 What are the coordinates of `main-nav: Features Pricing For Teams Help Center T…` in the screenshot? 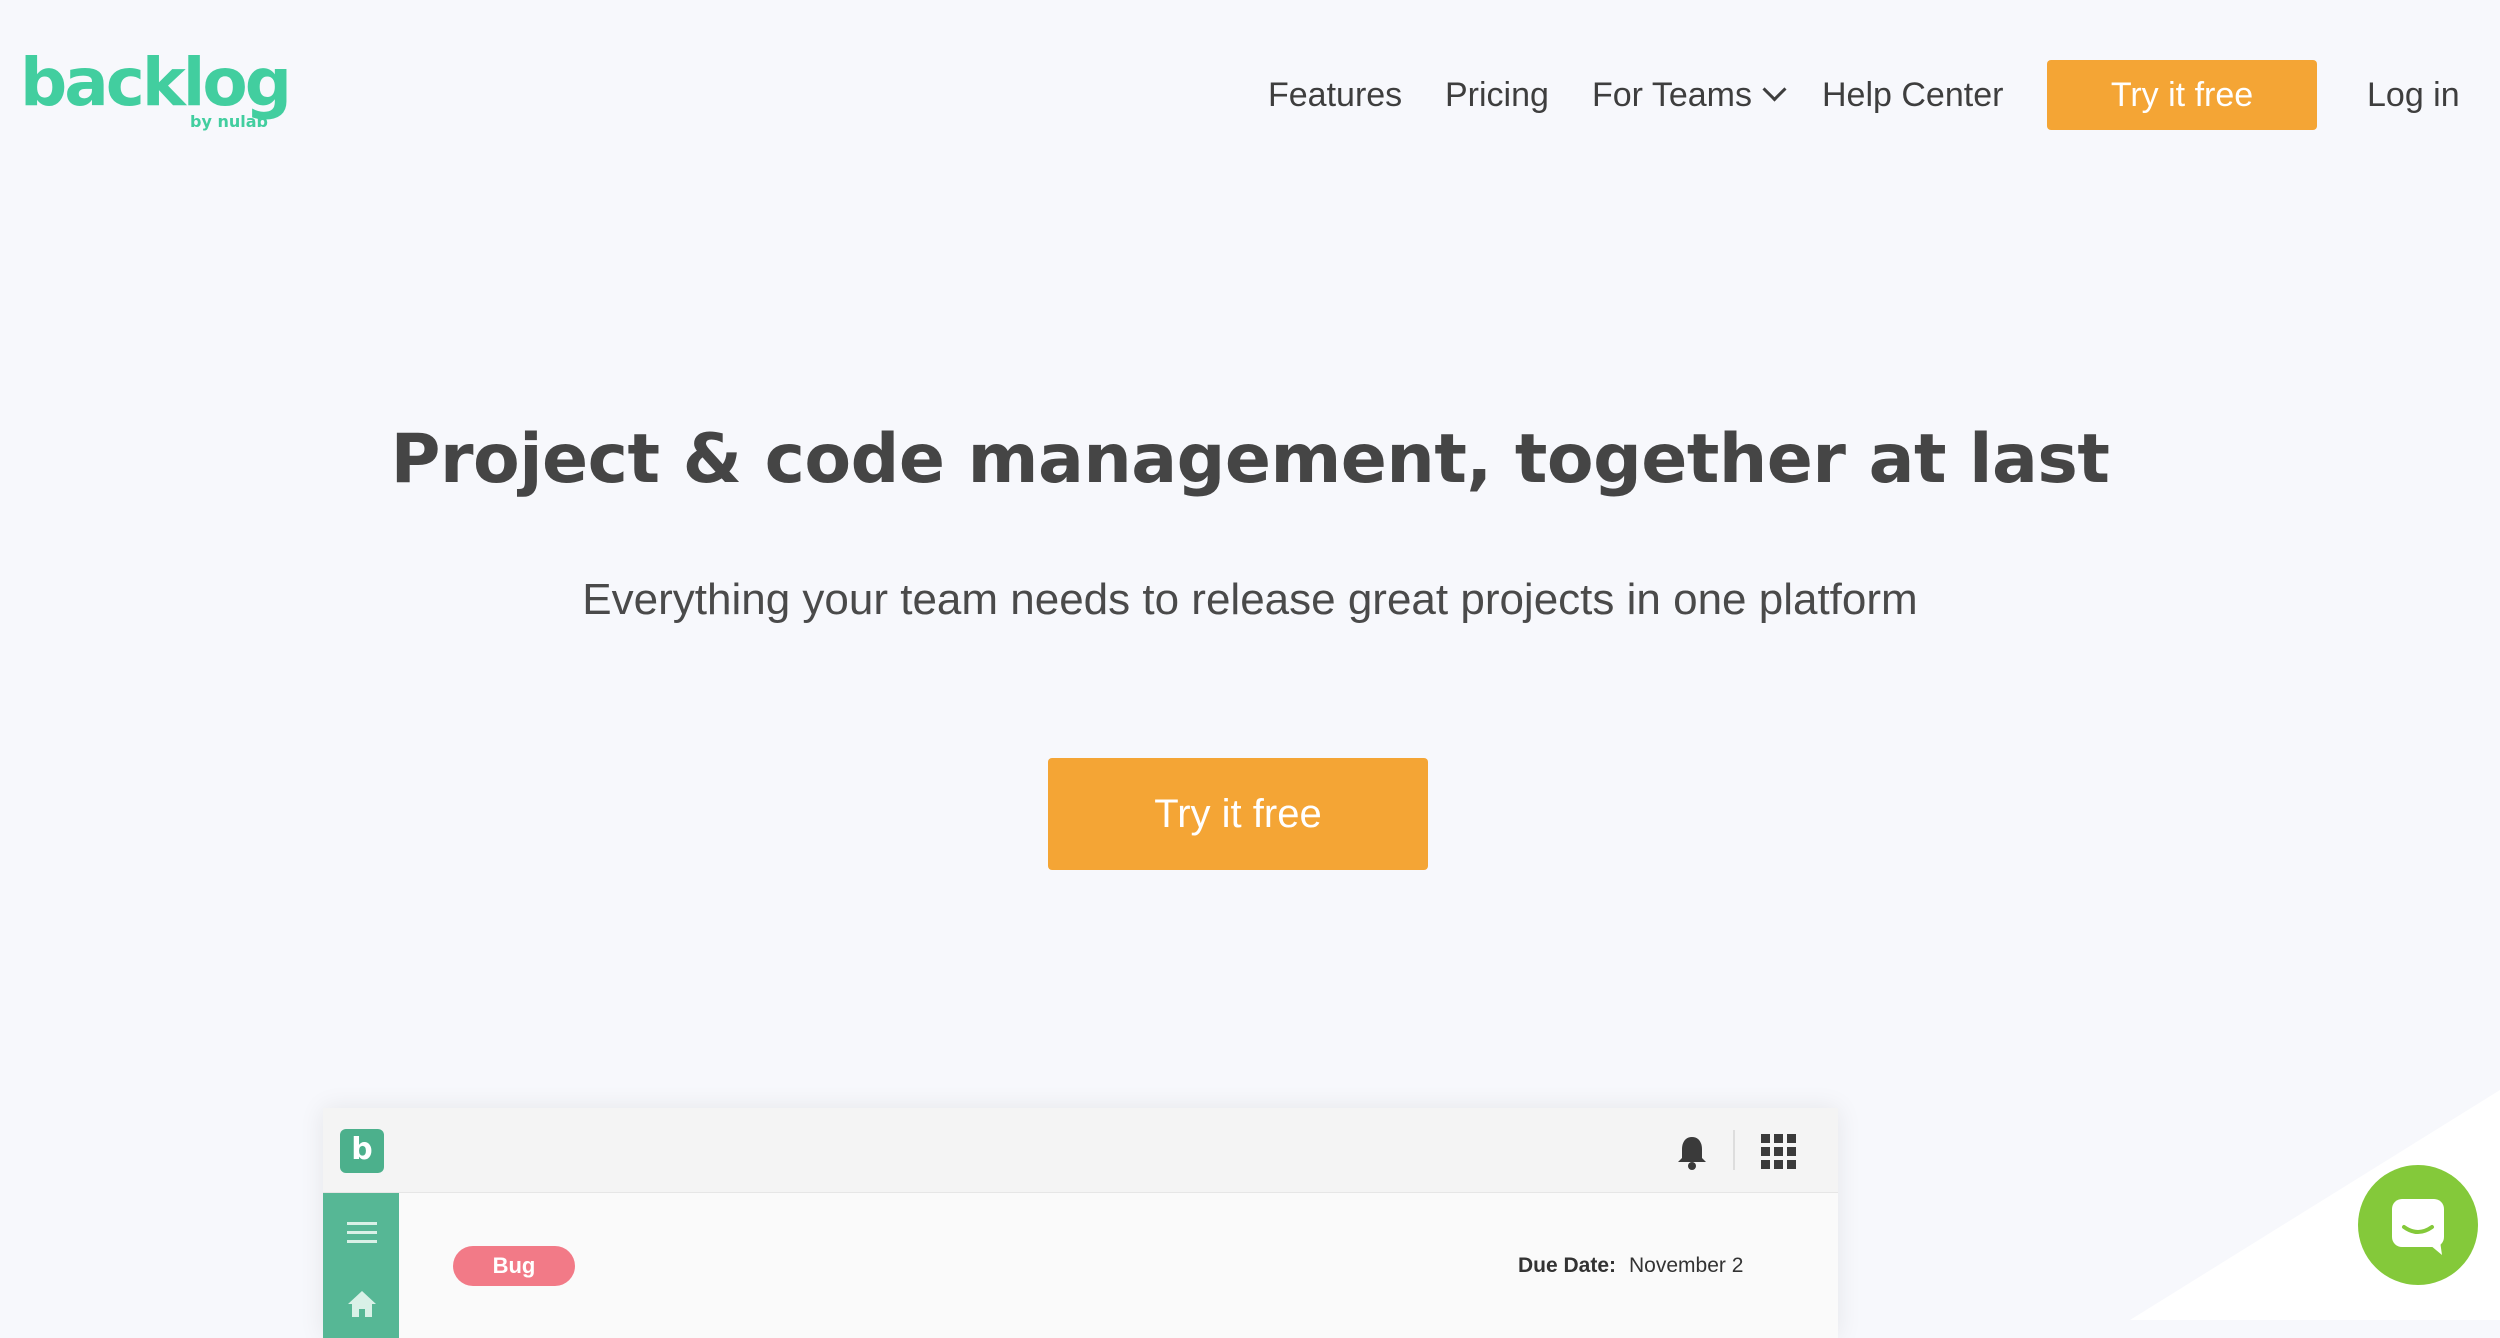 It's located at (1250, 95).